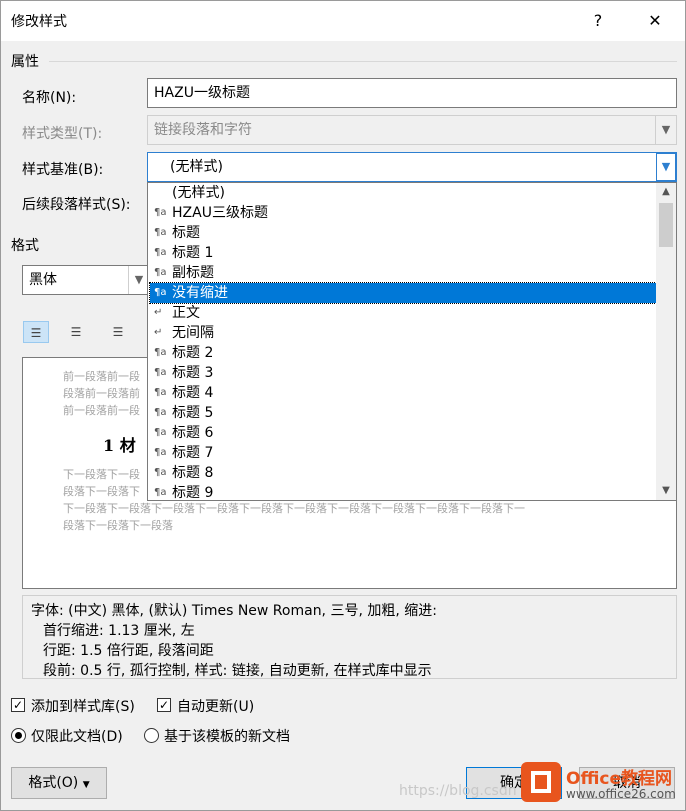 The image size is (686, 811). I want to click on dropdown-item: ¶a 没有缩进, so click(403, 293).